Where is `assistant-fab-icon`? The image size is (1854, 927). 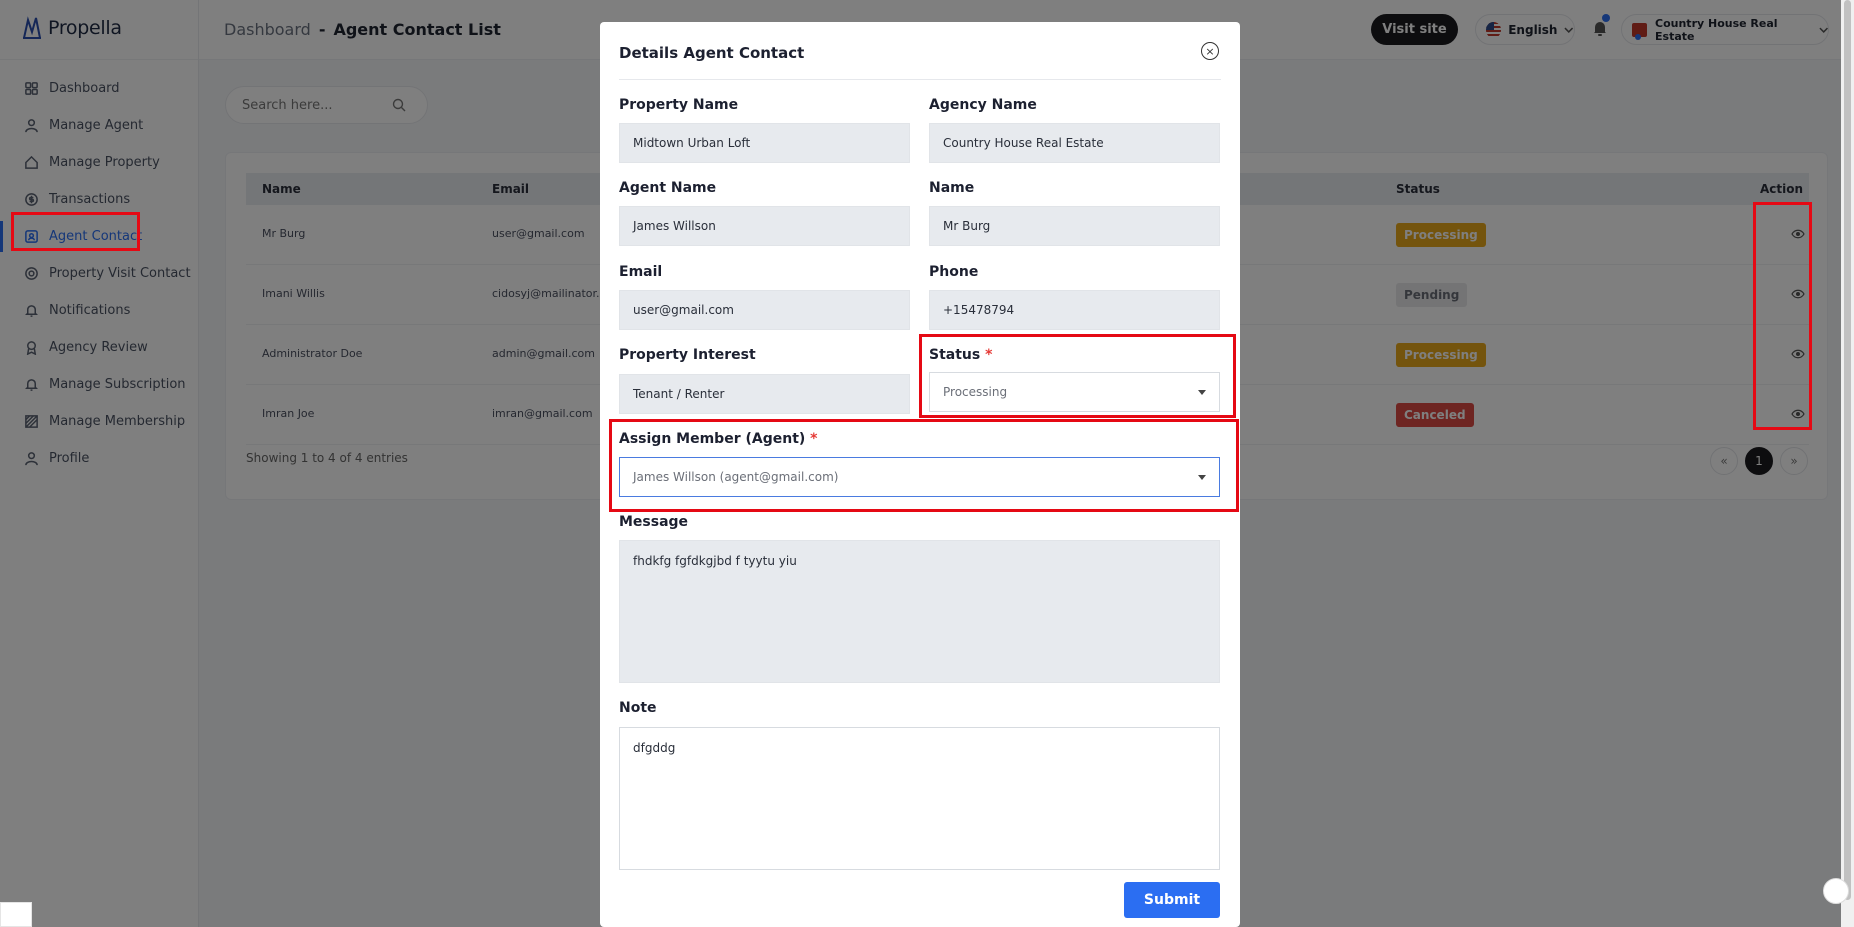
assistant-fab-icon is located at coordinates (1836, 891).